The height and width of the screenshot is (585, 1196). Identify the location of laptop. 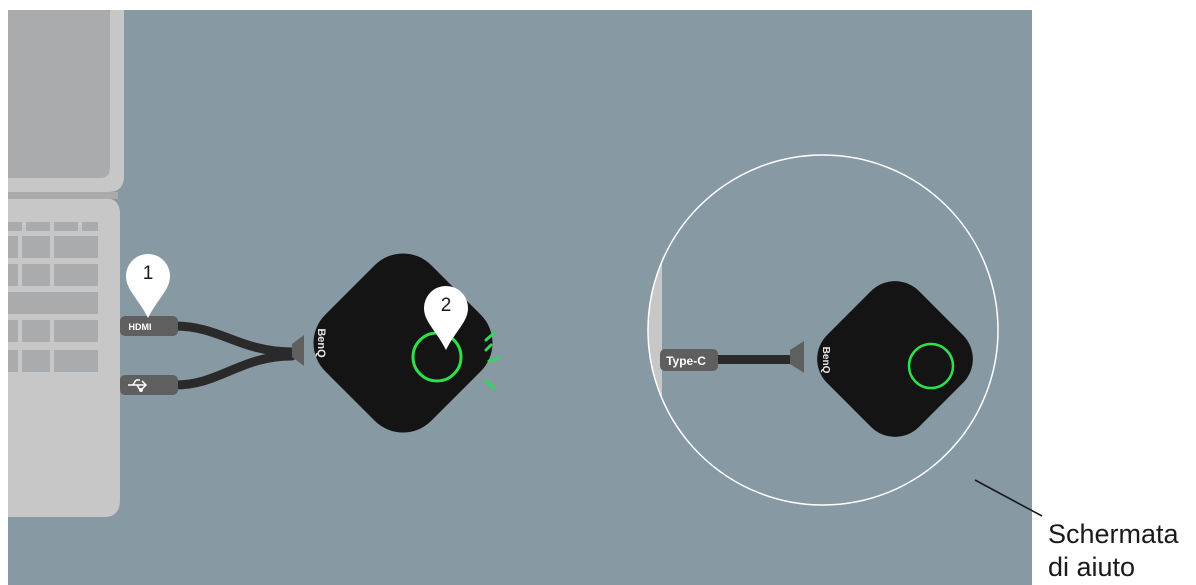
(66, 263).